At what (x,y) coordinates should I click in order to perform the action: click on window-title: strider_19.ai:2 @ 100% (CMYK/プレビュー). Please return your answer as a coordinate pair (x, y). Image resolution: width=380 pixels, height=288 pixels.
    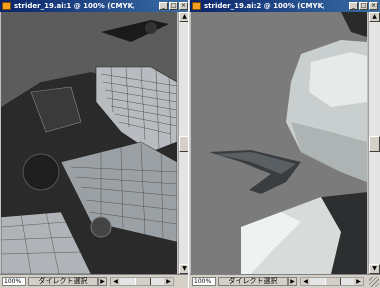
    Looking at the image, I should click on (264, 6).